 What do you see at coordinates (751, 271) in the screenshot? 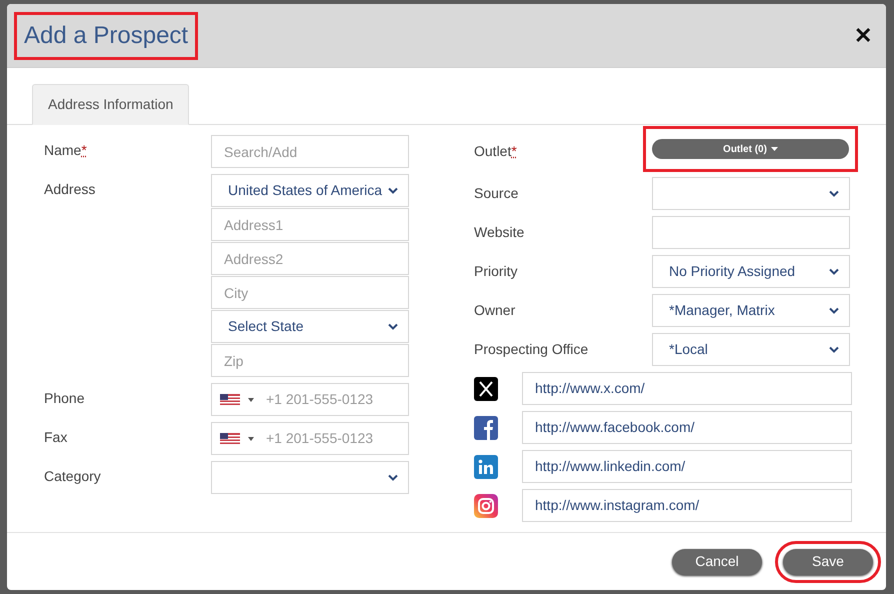
I see `select-field: No Priority Assigned` at bounding box center [751, 271].